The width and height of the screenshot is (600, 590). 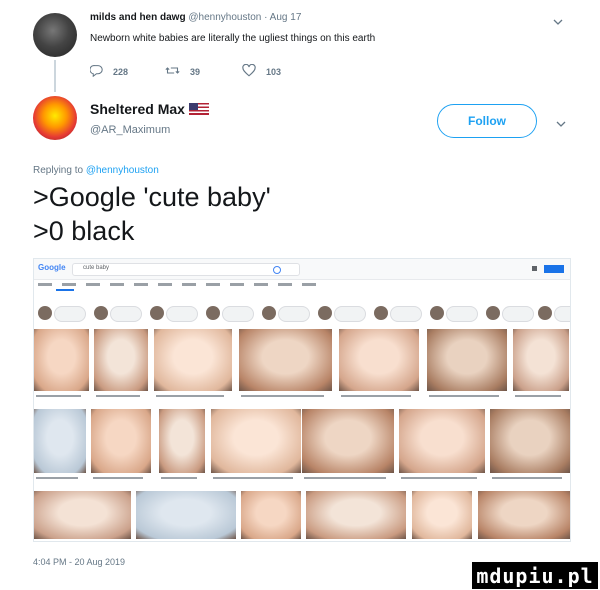 What do you see at coordinates (52, 267) in the screenshot?
I see `google-logo: Google` at bounding box center [52, 267].